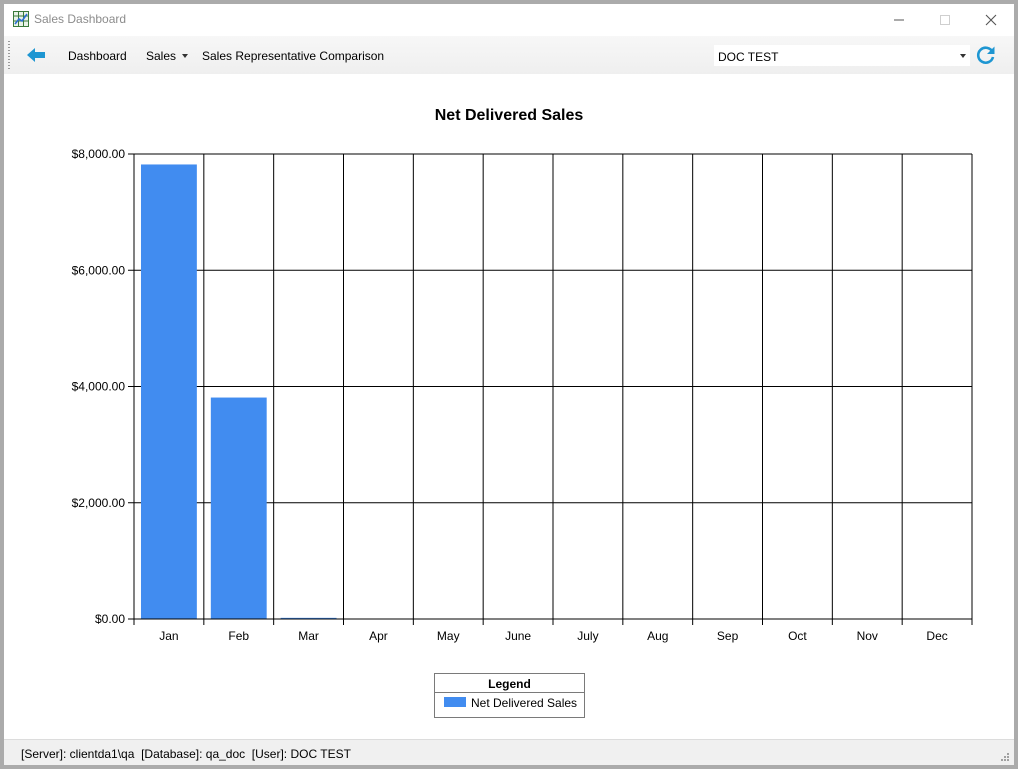 Image resolution: width=1018 pixels, height=769 pixels. Describe the element at coordinates (455, 702) in the screenshot. I see `legend-swatch` at that location.